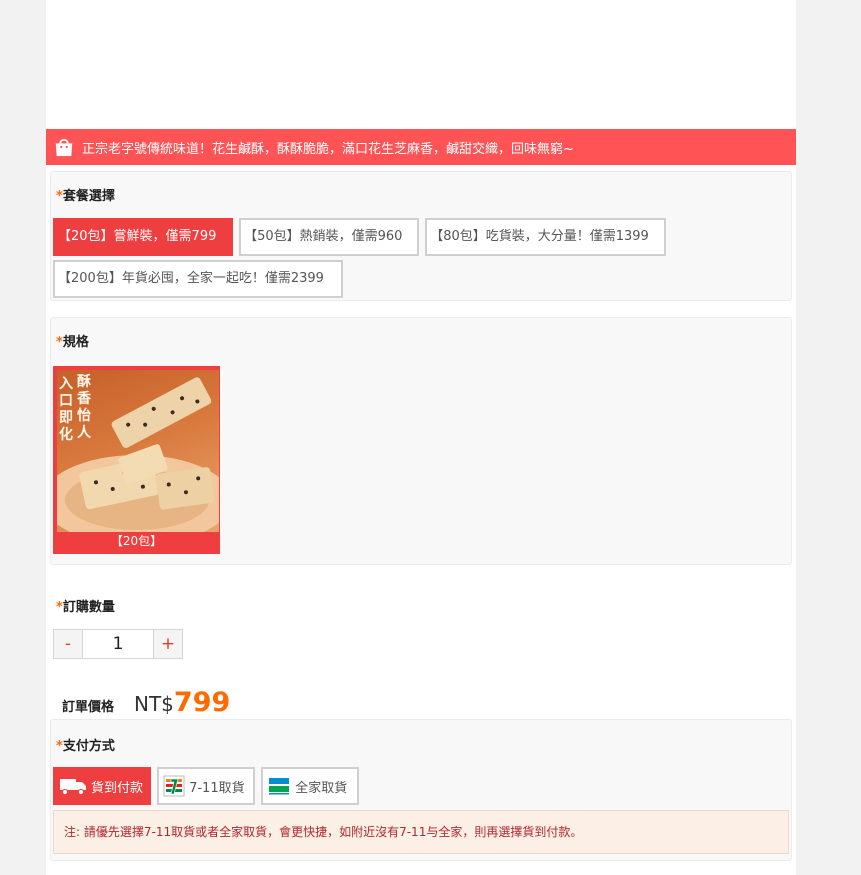 The width and height of the screenshot is (861, 875). What do you see at coordinates (117, 788) in the screenshot?
I see `payment-option-cod-label: 貨到付款` at bounding box center [117, 788].